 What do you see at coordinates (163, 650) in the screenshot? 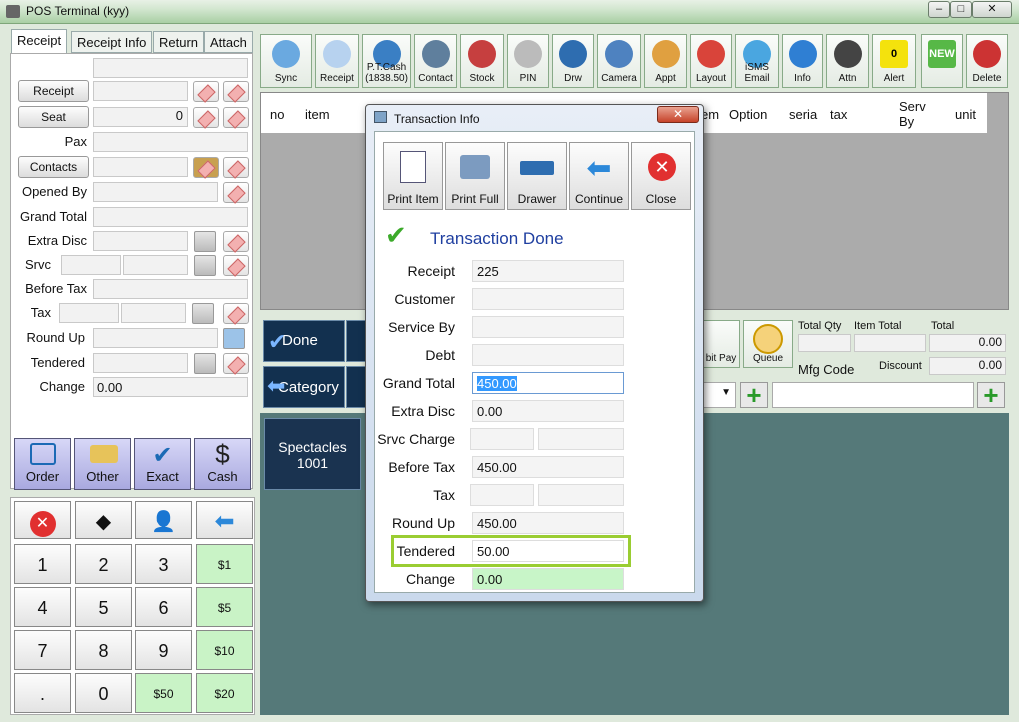
I see `keypad-key: 9` at bounding box center [163, 650].